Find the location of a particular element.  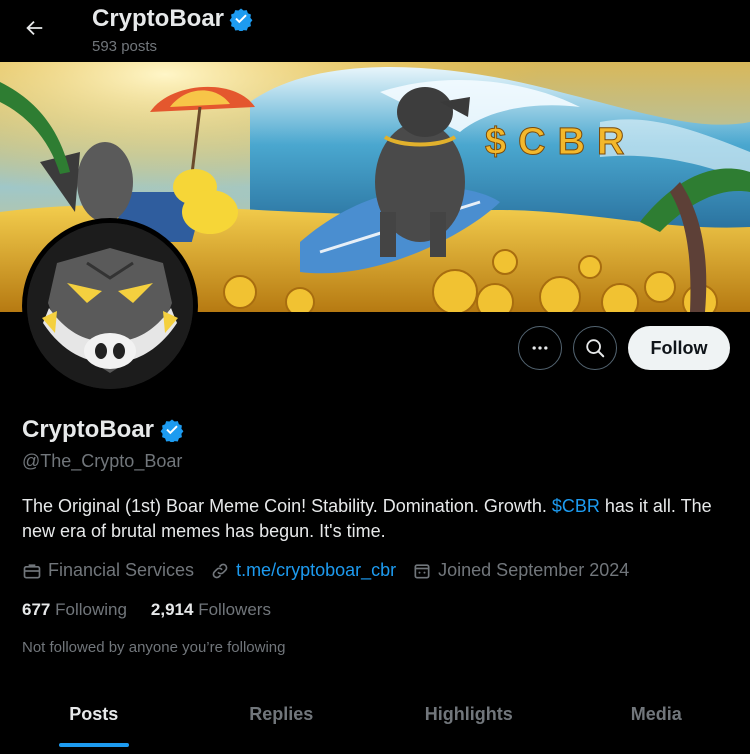

profile-name-row: CryptoBoar is located at coordinates (103, 430).